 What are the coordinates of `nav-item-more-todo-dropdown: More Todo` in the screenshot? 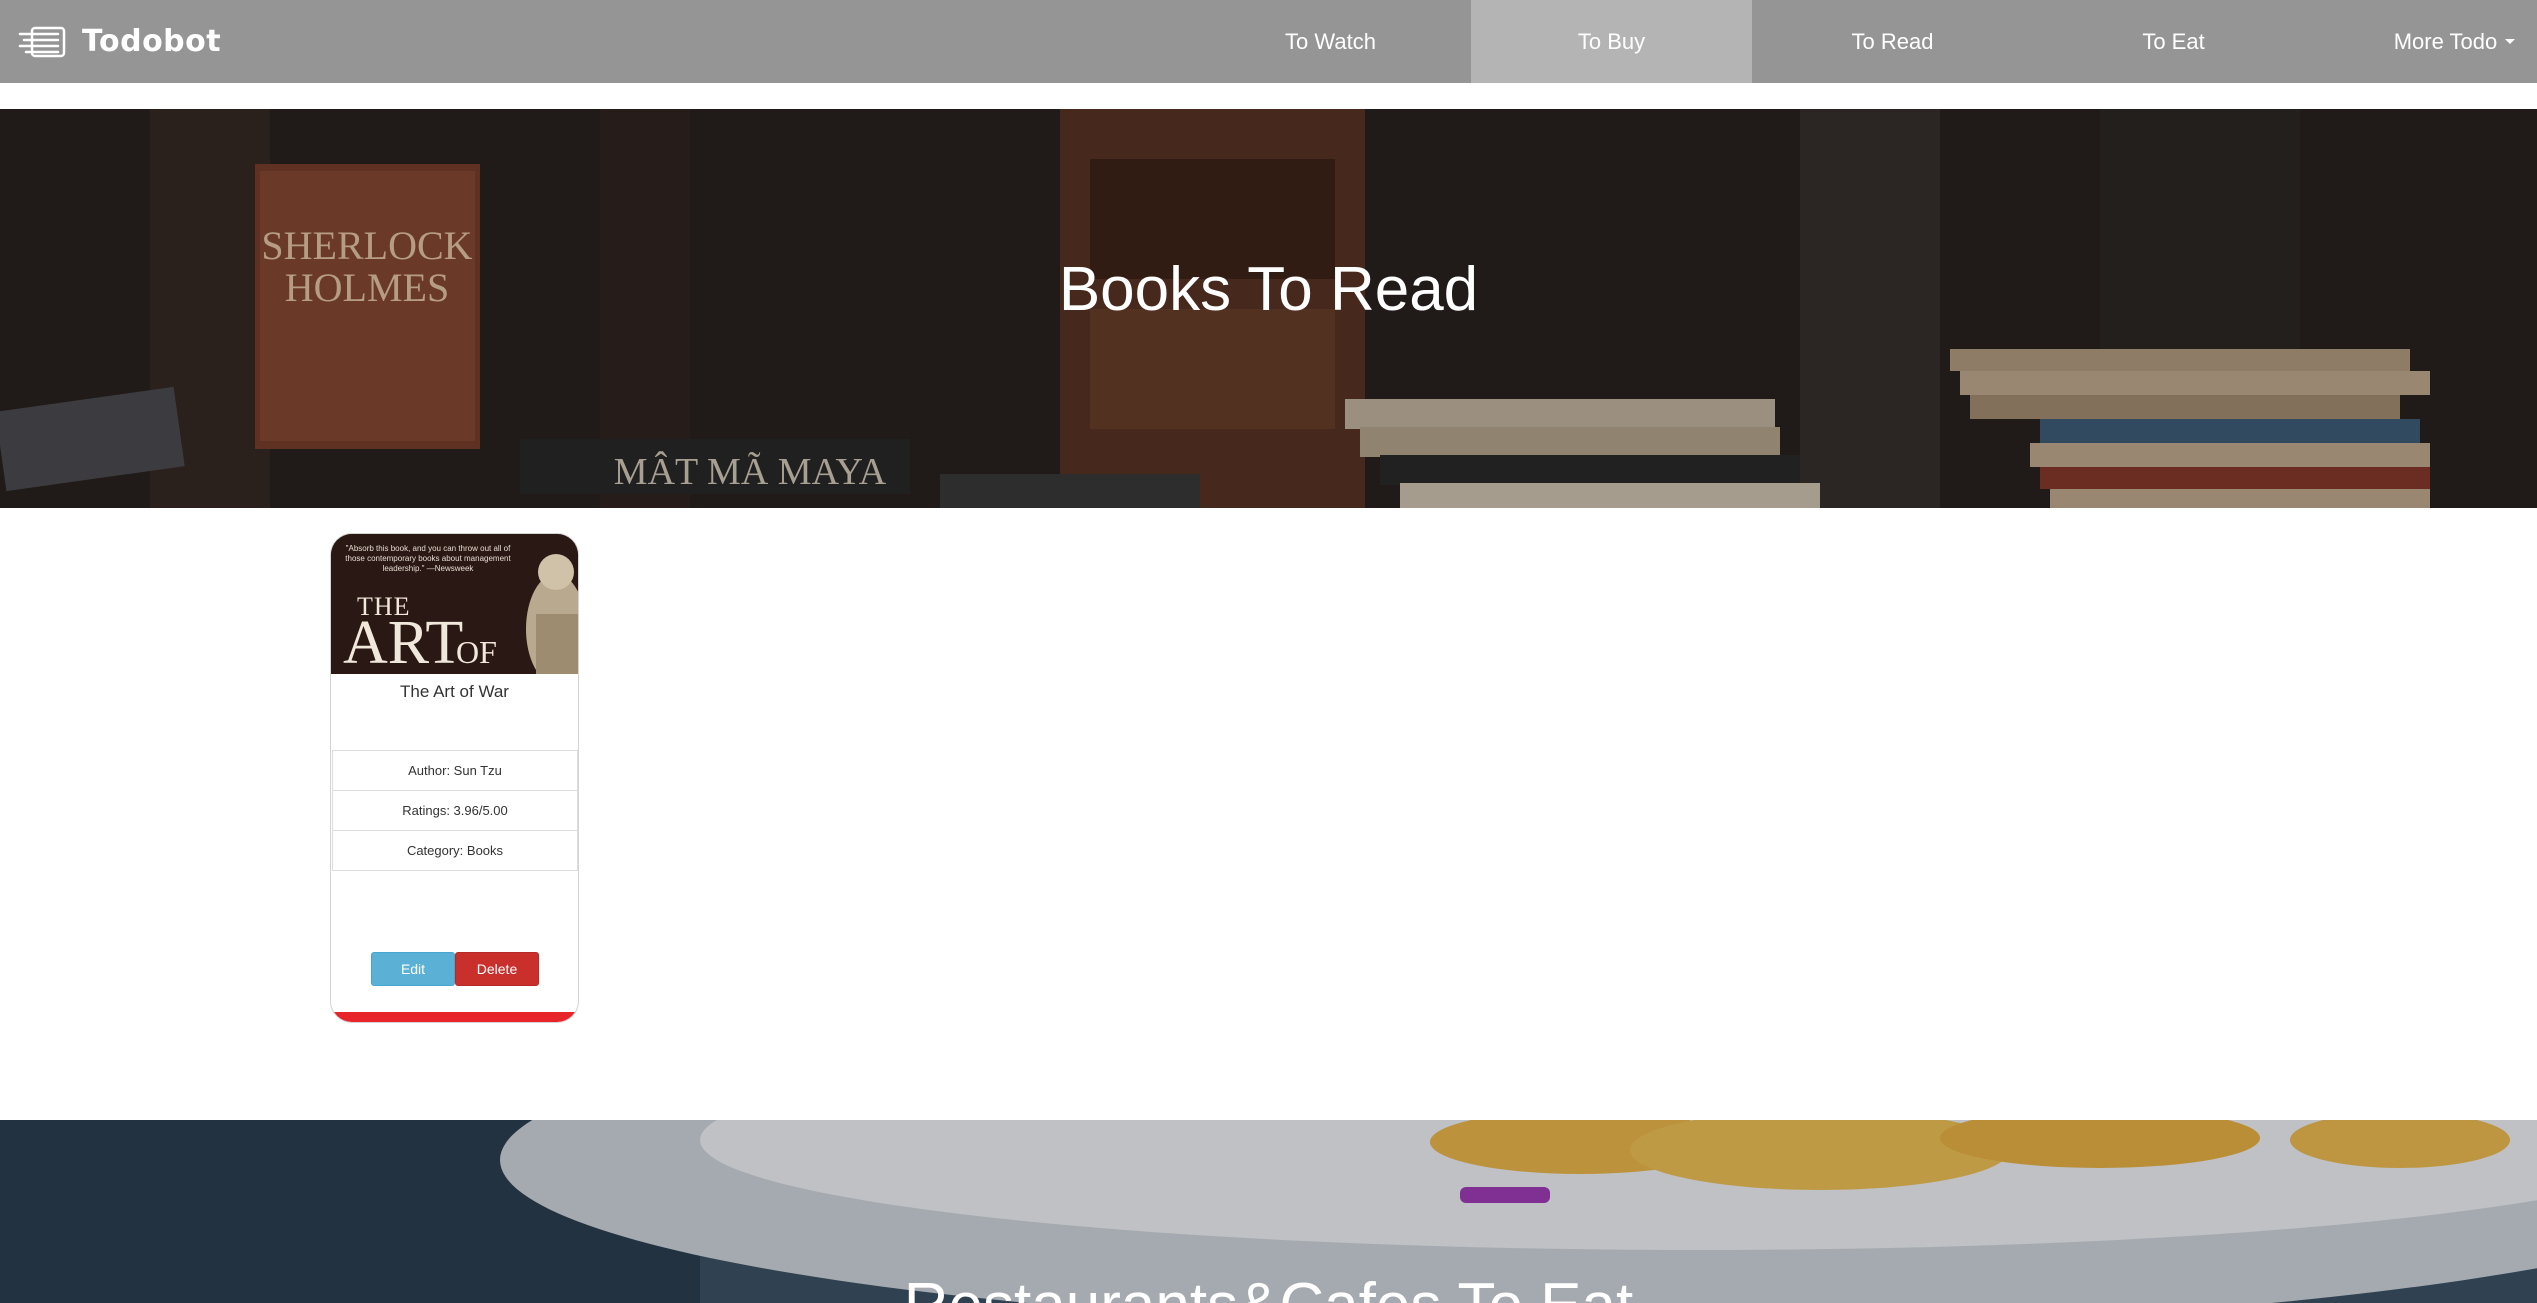 It's located at (2425, 41).